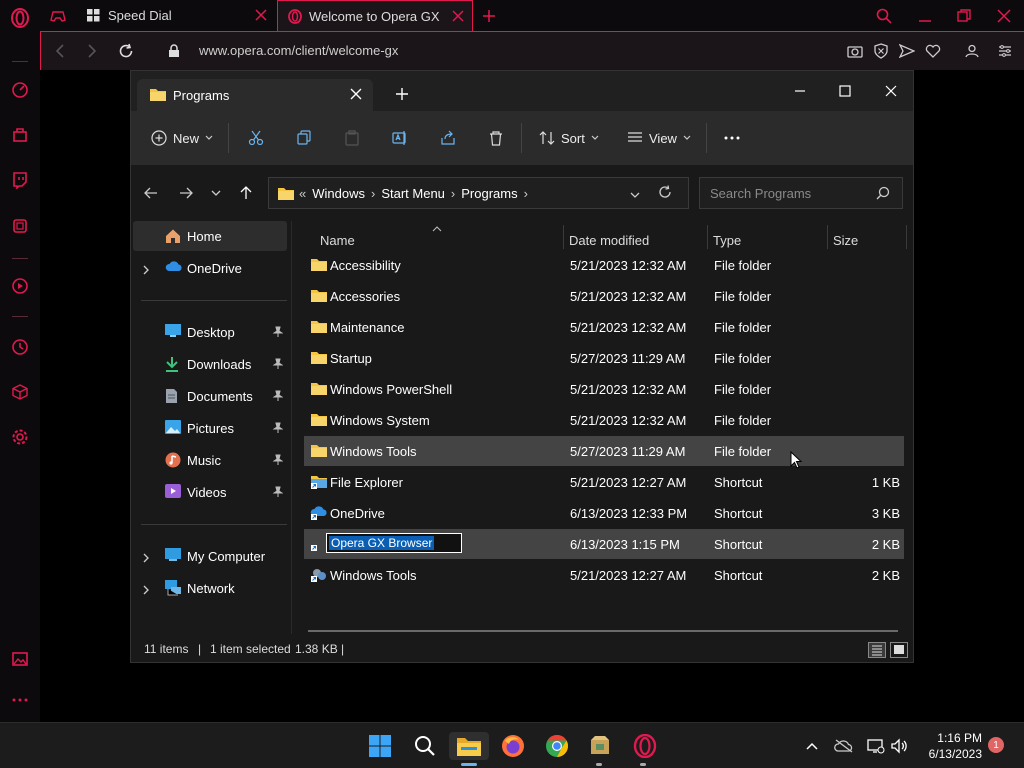 The image size is (1024, 768). What do you see at coordinates (844, 746) in the screenshot?
I see `onedrive-offline-icon` at bounding box center [844, 746].